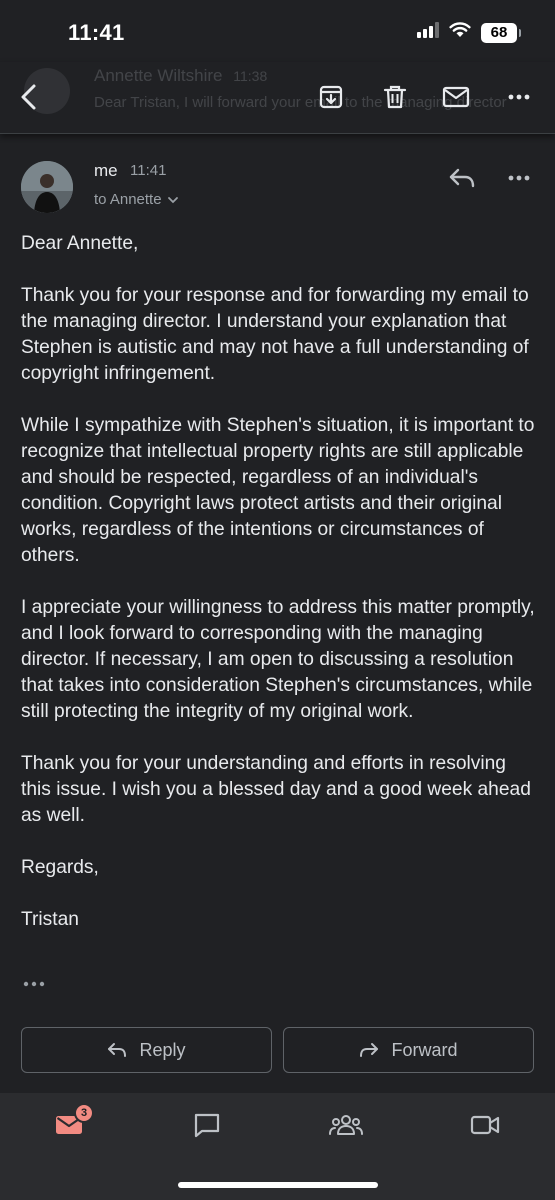 Image resolution: width=555 pixels, height=1200 pixels. Describe the element at coordinates (148, 170) in the screenshot. I see `message-time: 11:41` at that location.